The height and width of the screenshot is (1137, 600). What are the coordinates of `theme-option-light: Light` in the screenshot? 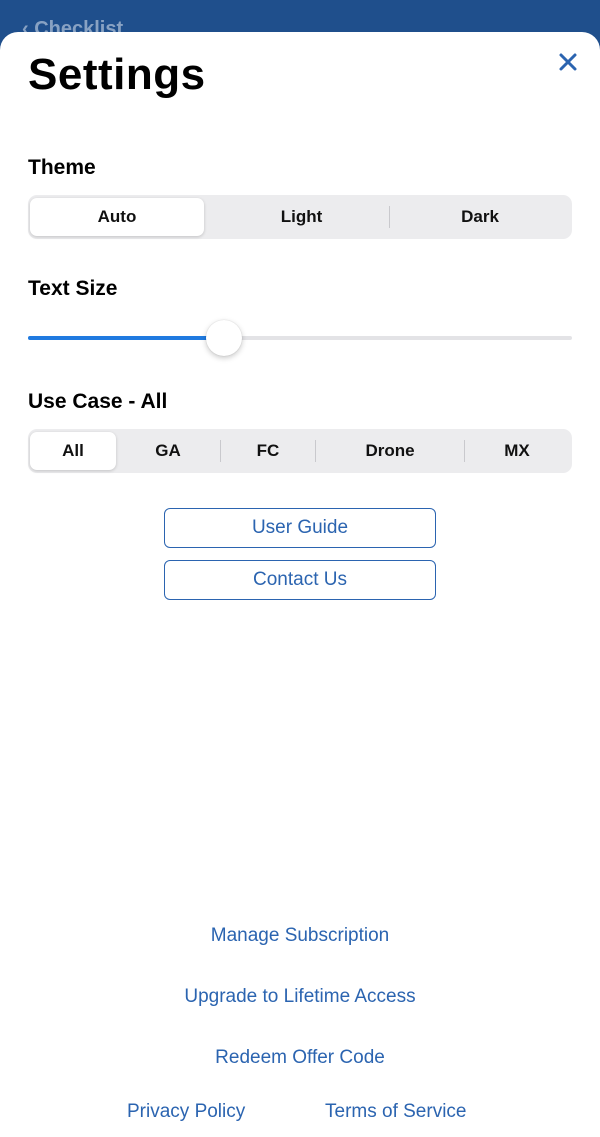 It's located at (301, 217).